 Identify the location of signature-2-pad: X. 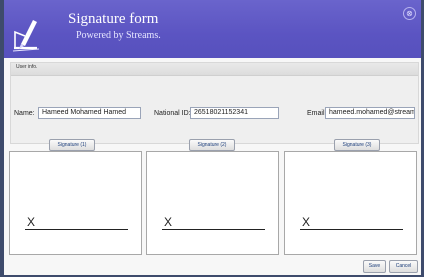
(212, 203).